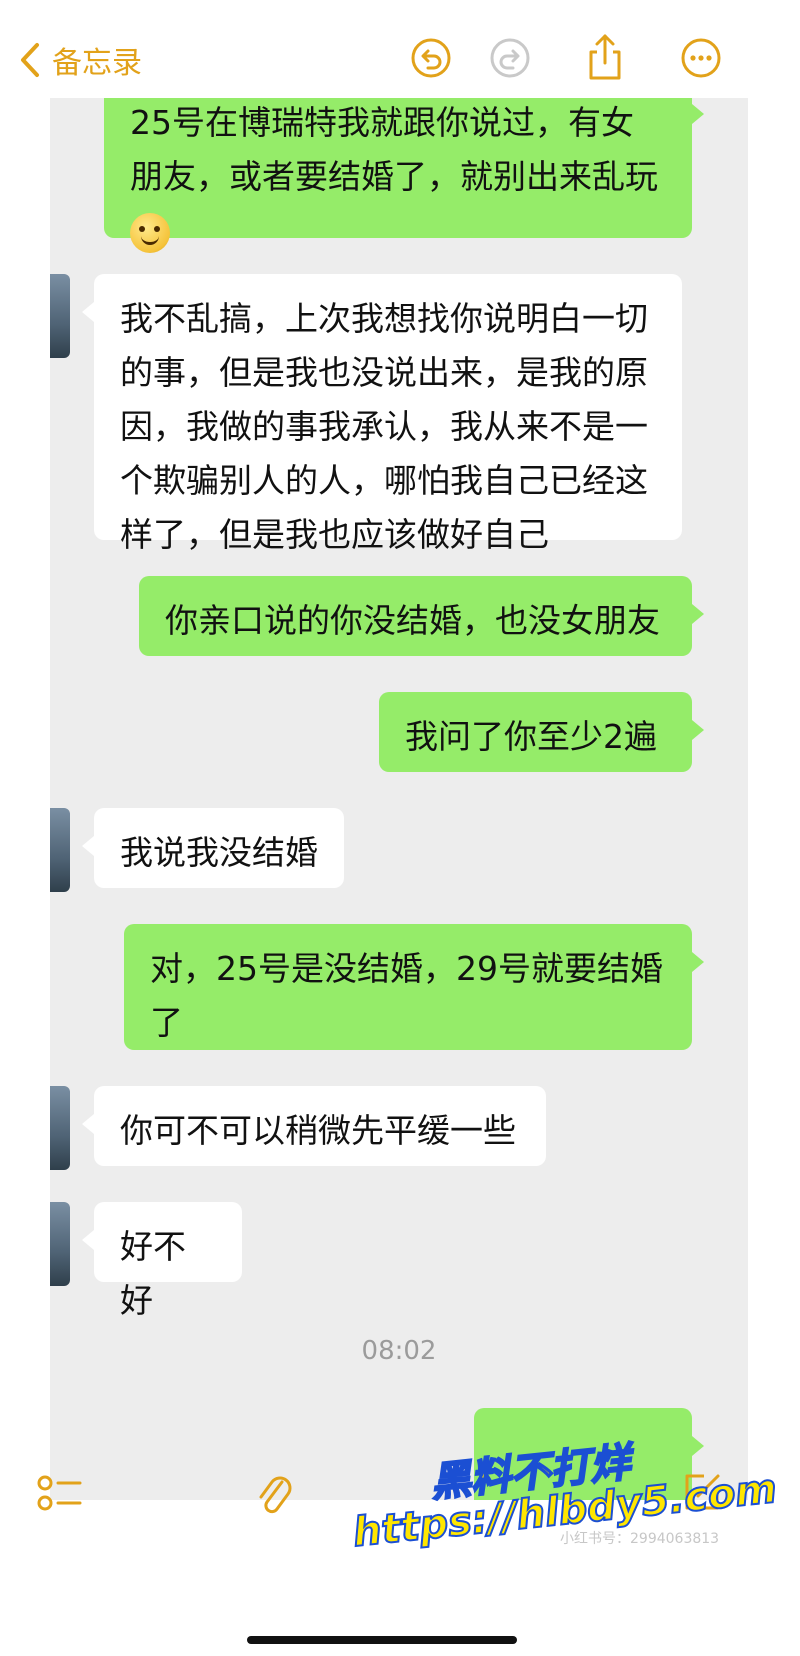 The image size is (800, 1656). What do you see at coordinates (406, 968) in the screenshot?
I see `message-line: 对，25号是没结婚，29号就要结婚` at bounding box center [406, 968].